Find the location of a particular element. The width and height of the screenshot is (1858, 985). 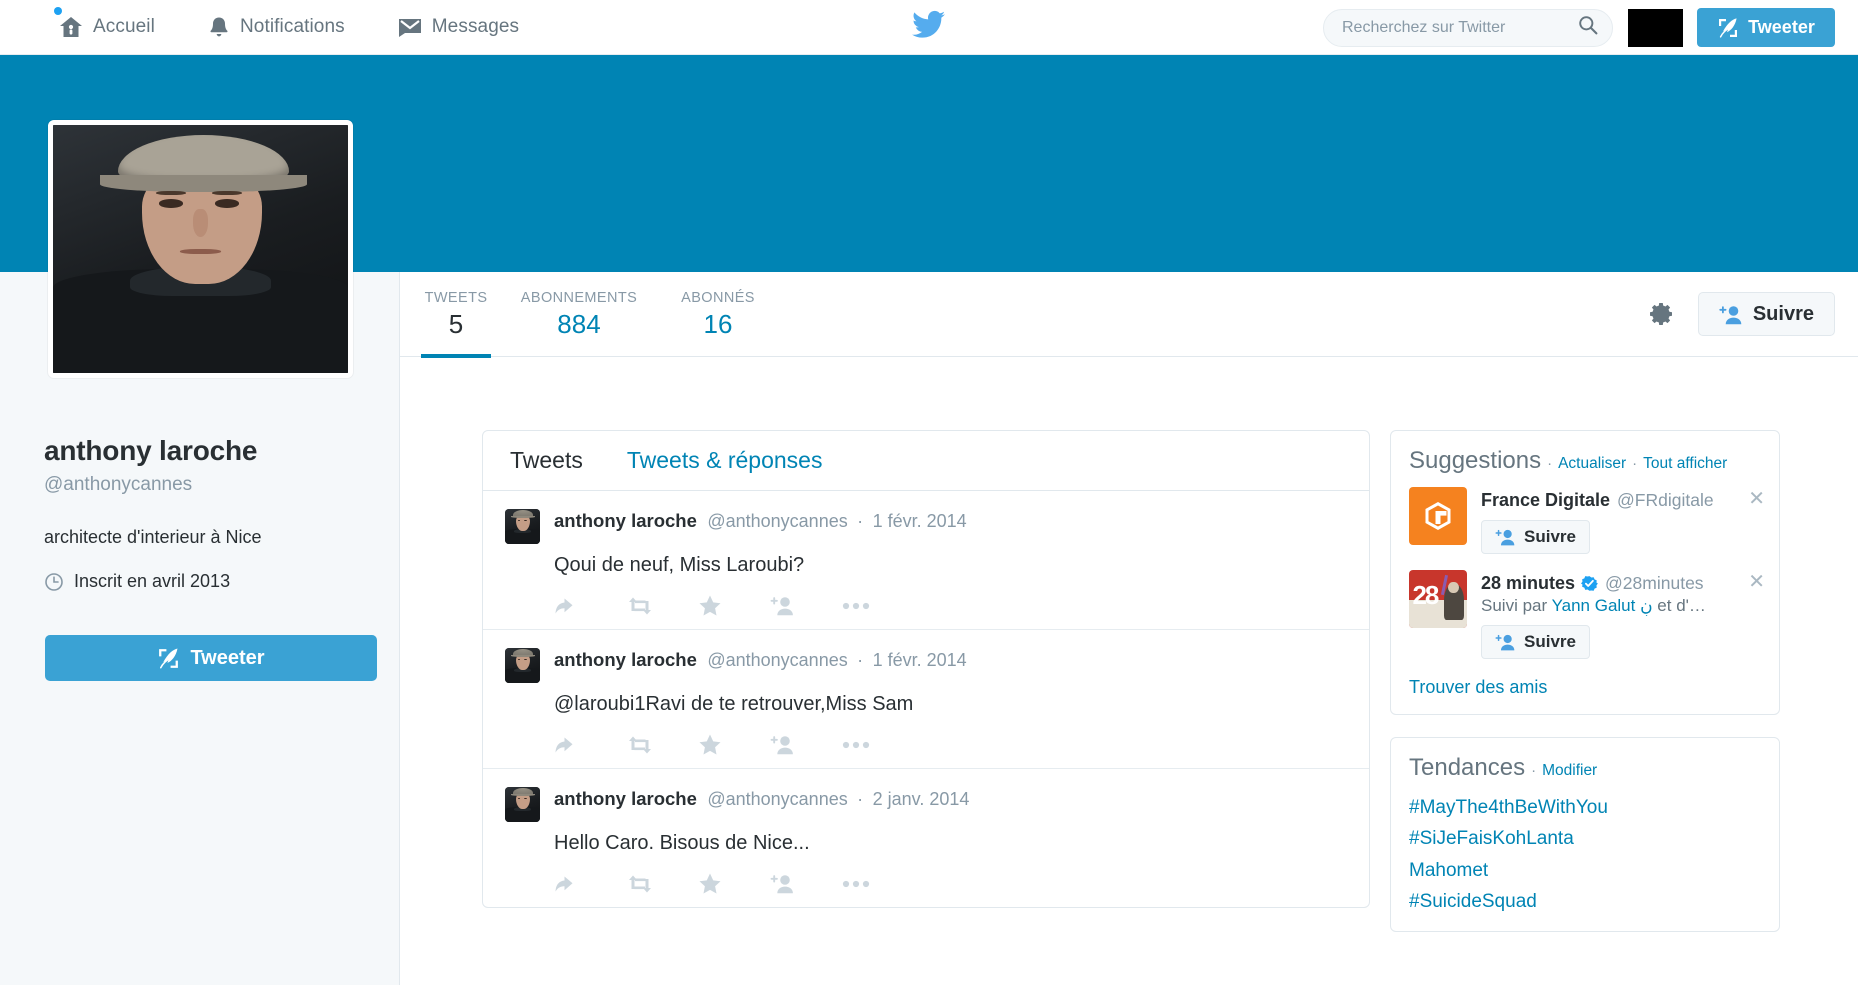

profile-bio: architecte d'interieur à Nice is located at coordinates (153, 537).